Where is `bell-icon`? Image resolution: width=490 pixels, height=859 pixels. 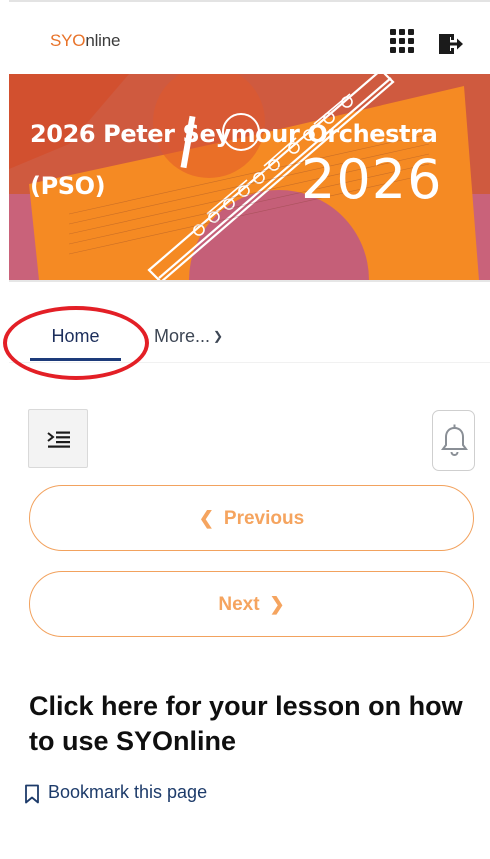
bell-icon is located at coordinates (454, 440).